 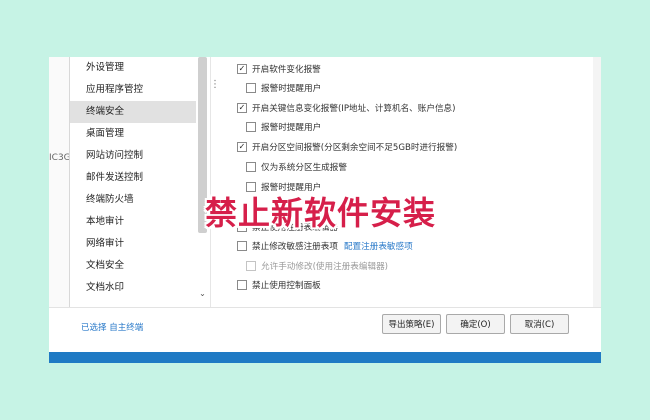 What do you see at coordinates (202, 182) in the screenshot?
I see `sidebar-scrollbar: ⌄` at bounding box center [202, 182].